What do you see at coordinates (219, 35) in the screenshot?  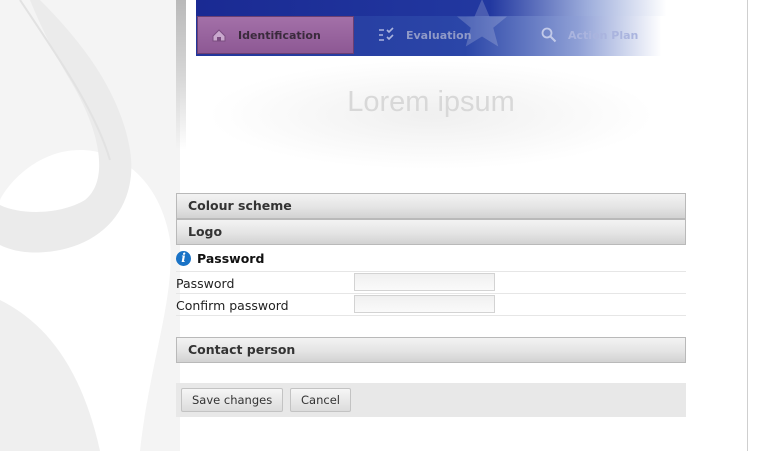 I see `house-icon` at bounding box center [219, 35].